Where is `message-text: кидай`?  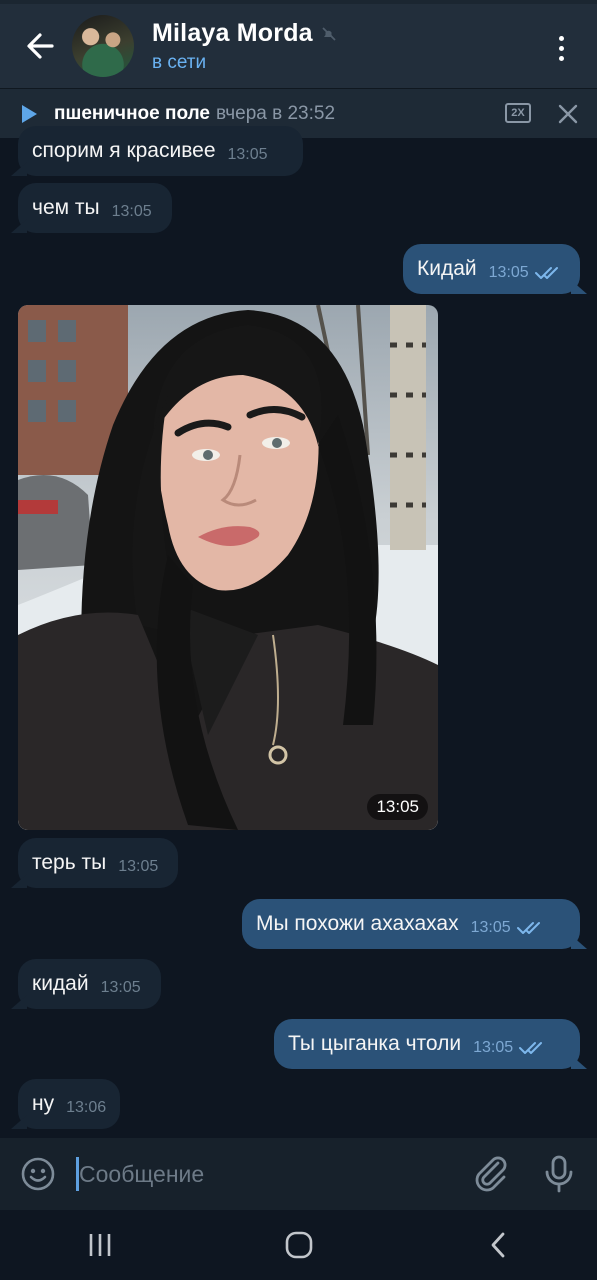 message-text: кидай is located at coordinates (60, 983).